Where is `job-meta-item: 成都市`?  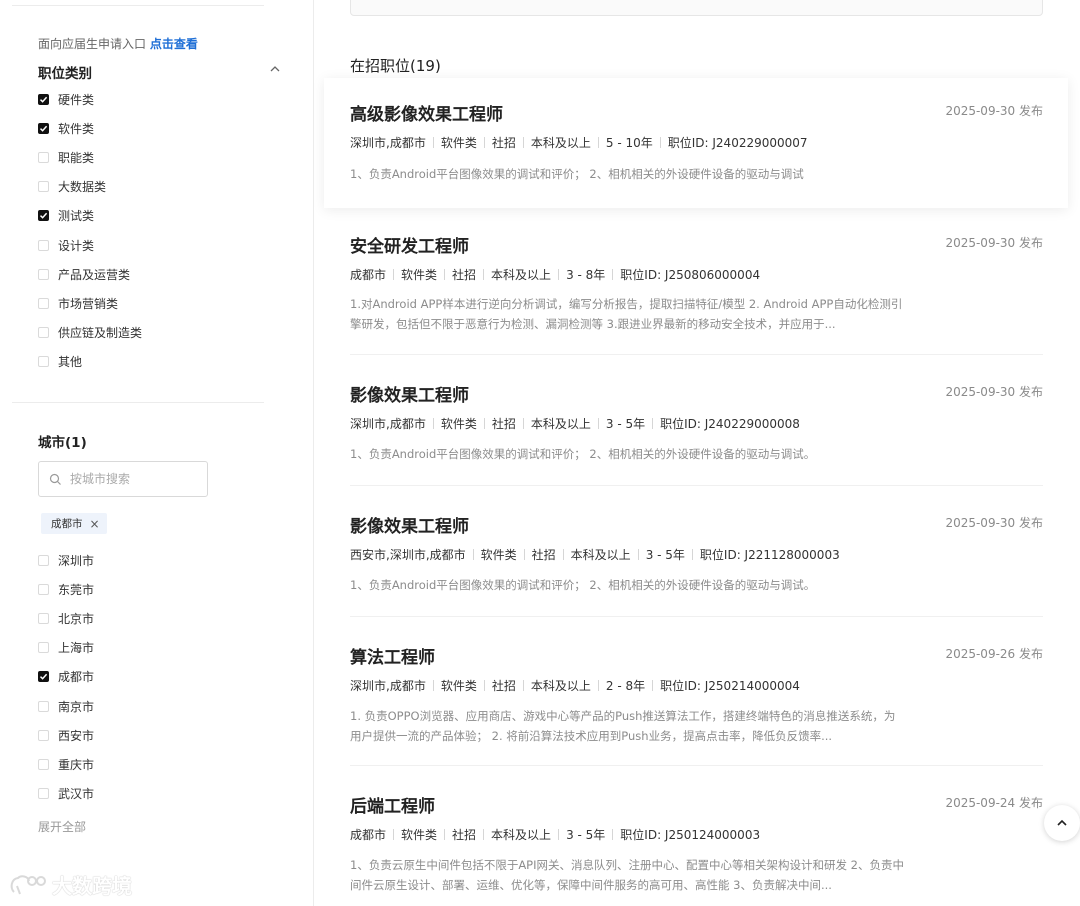 job-meta-item: 成都市 is located at coordinates (368, 835).